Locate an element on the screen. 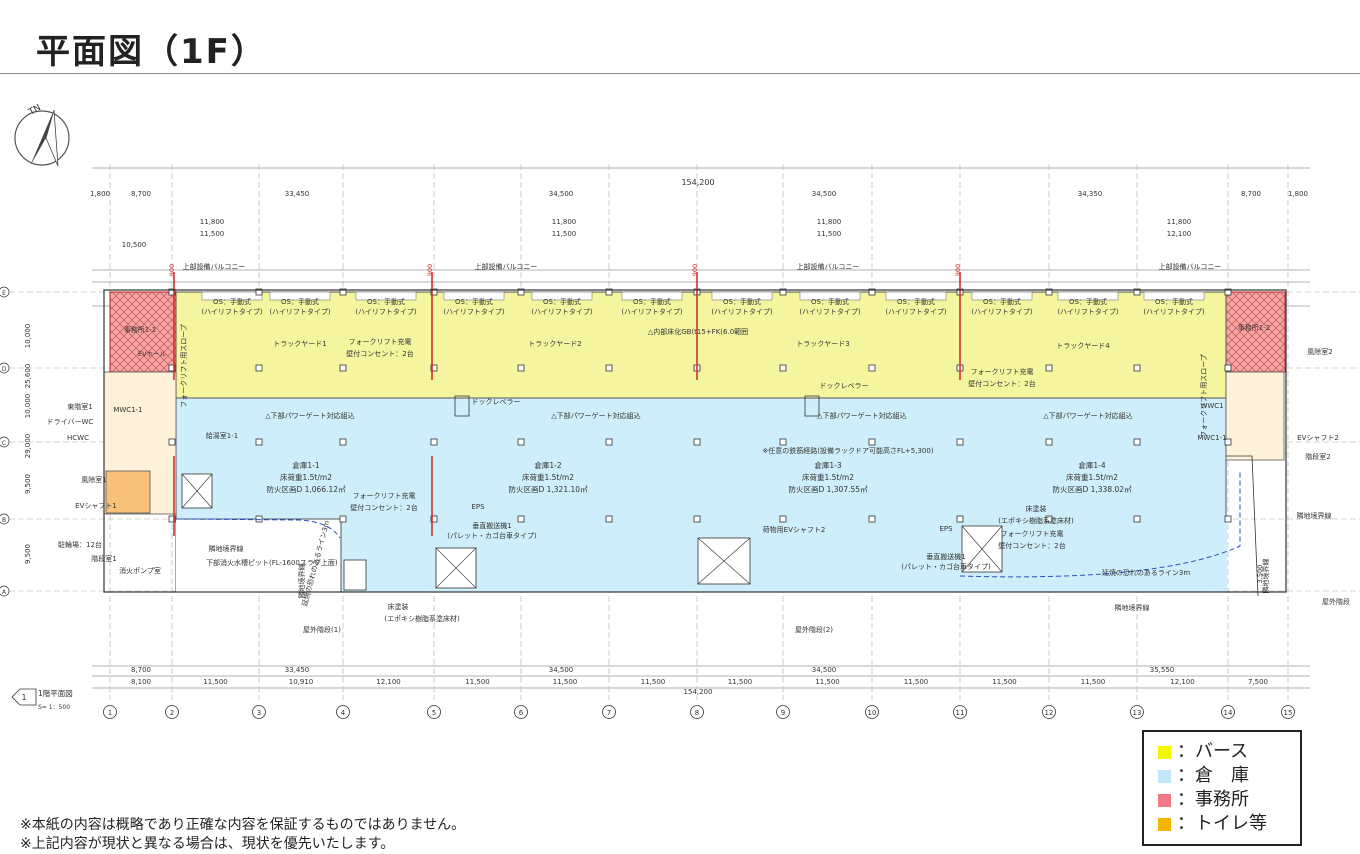  grid-label: 10 is located at coordinates (872, 713).